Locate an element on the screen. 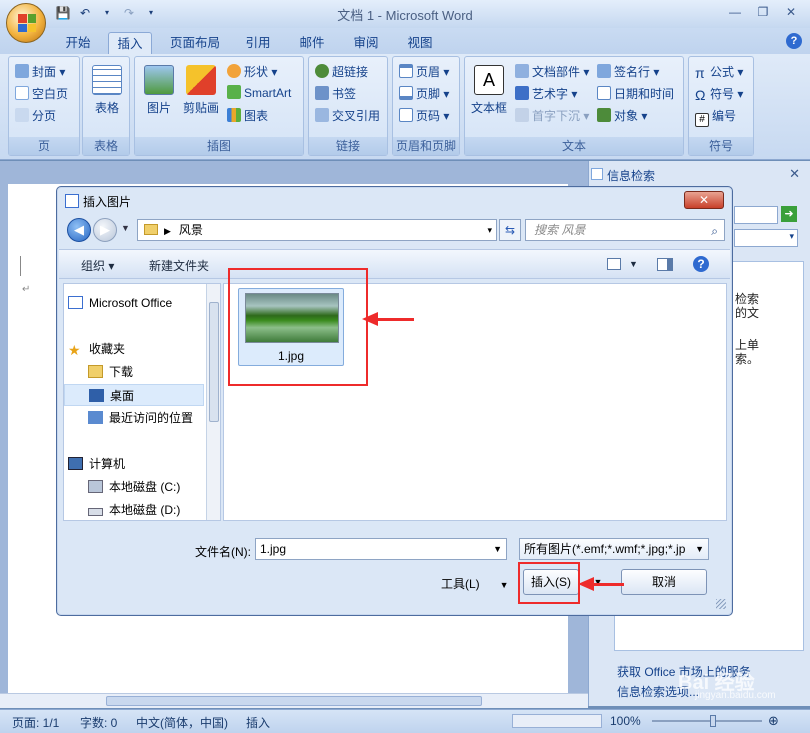  table-button: 表格 is located at coordinates (107, 90).